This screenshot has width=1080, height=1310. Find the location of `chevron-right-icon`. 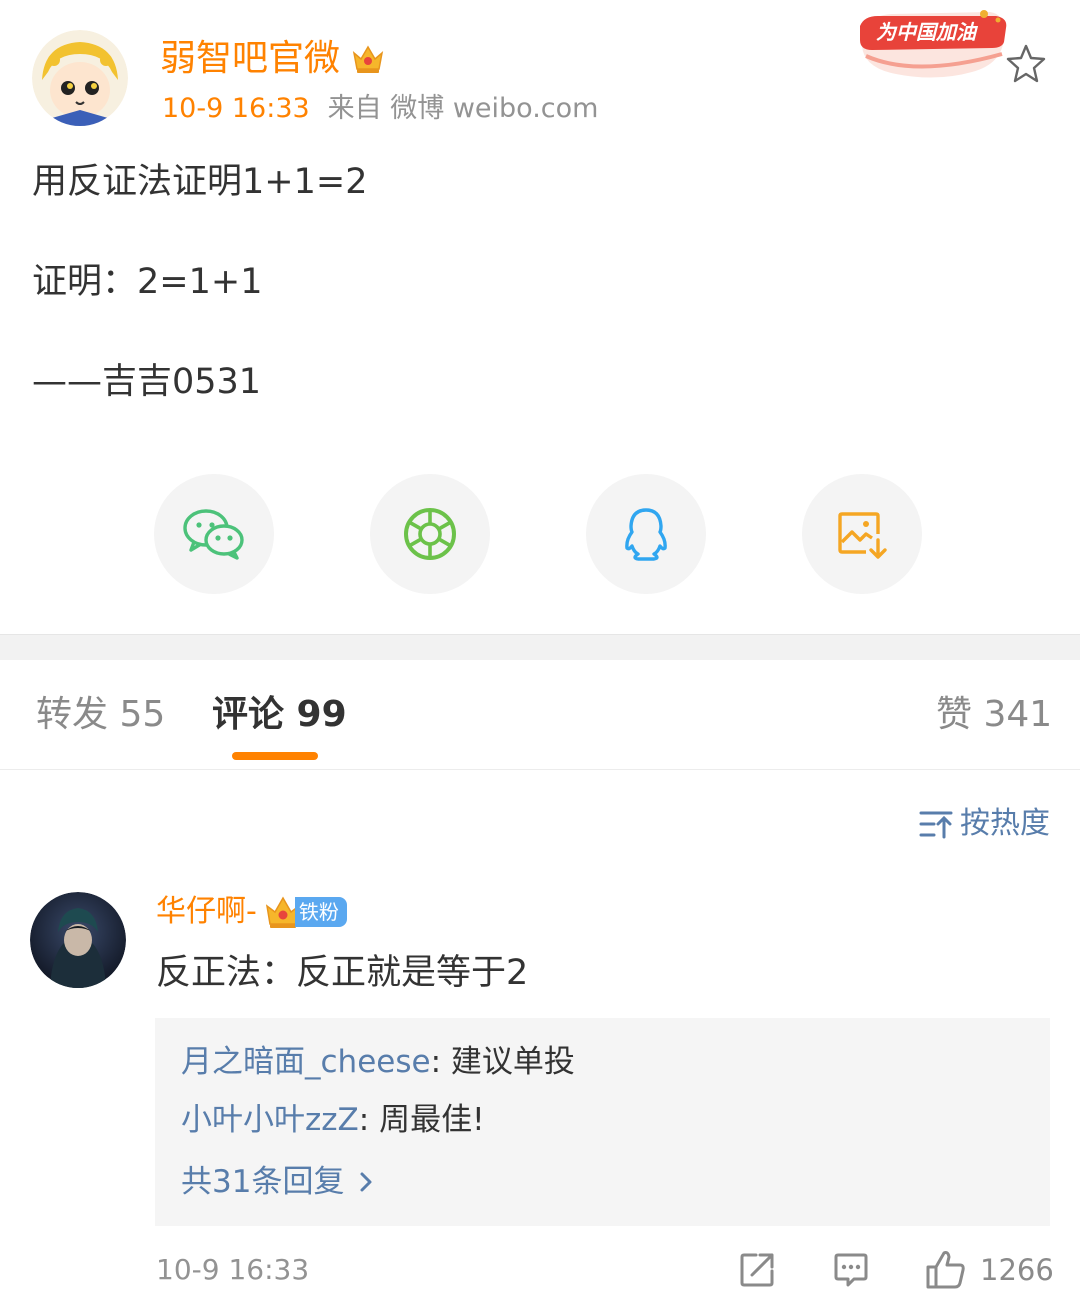

chevron-right-icon is located at coordinates (366, 1182).